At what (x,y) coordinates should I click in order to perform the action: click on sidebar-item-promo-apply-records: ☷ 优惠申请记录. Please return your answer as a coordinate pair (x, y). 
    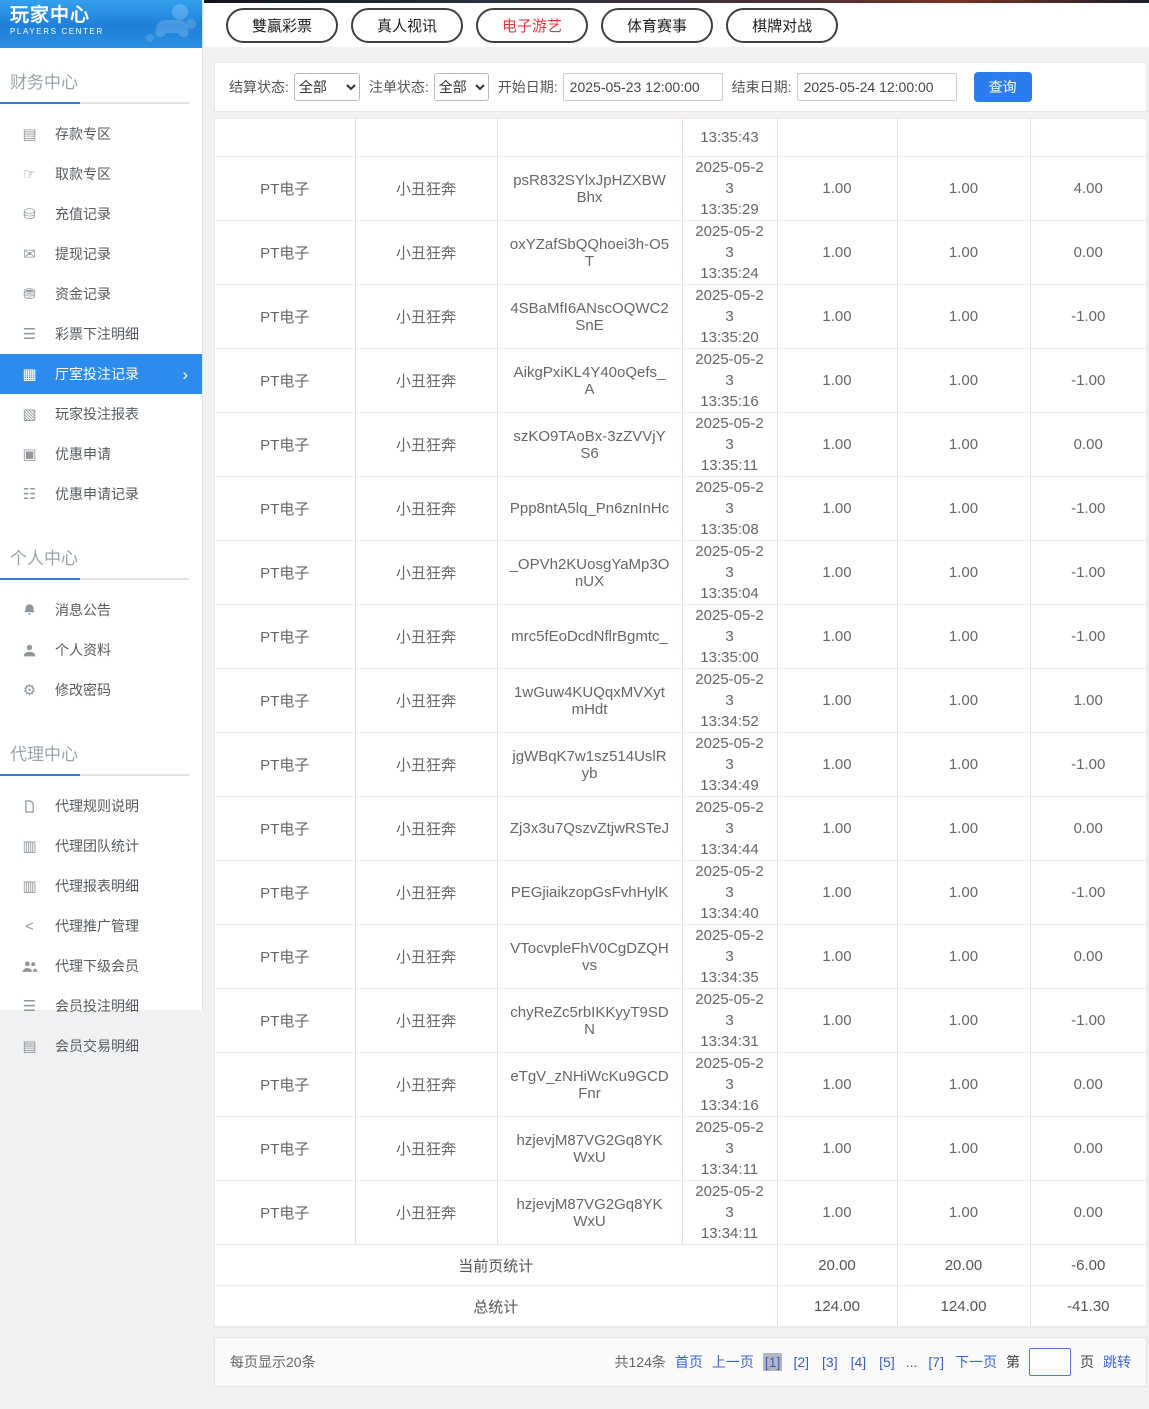
    Looking at the image, I should click on (101, 494).